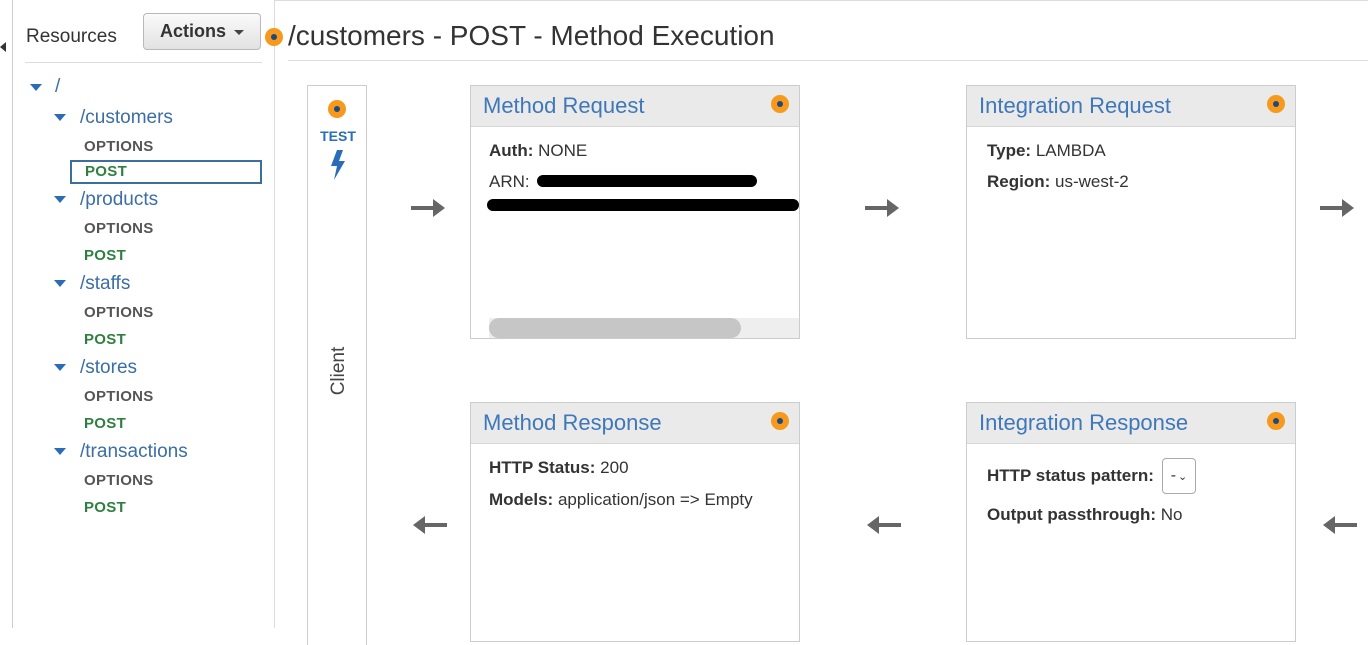 This screenshot has height=645, width=1368. Describe the element at coordinates (821, 0) in the screenshot. I see `top-rule` at that location.